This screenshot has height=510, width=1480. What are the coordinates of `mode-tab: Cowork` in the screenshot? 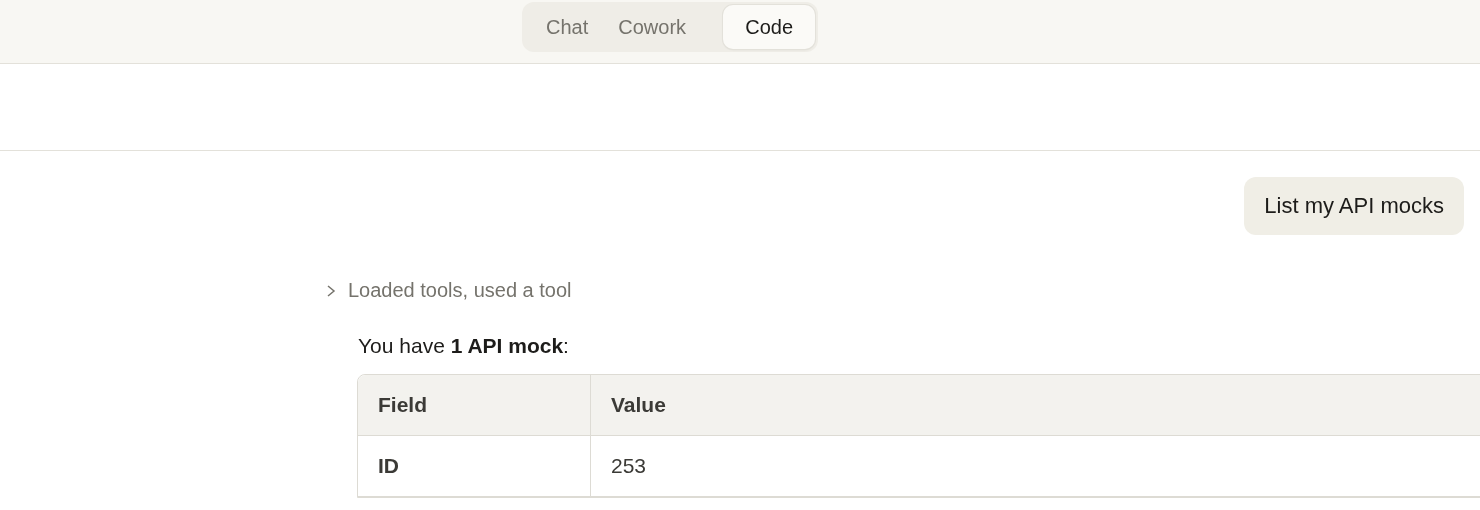 It's located at (652, 27).